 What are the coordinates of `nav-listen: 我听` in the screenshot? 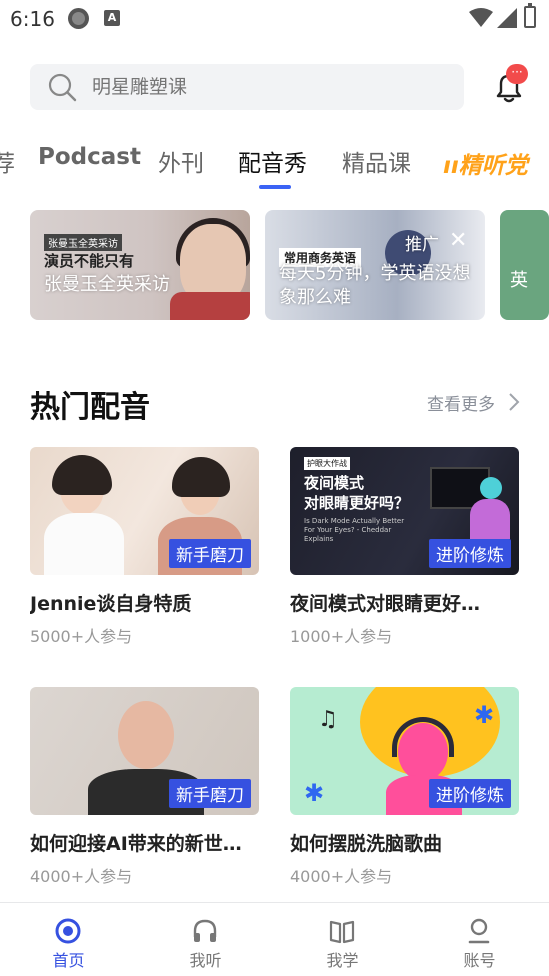 It's located at (205, 939).